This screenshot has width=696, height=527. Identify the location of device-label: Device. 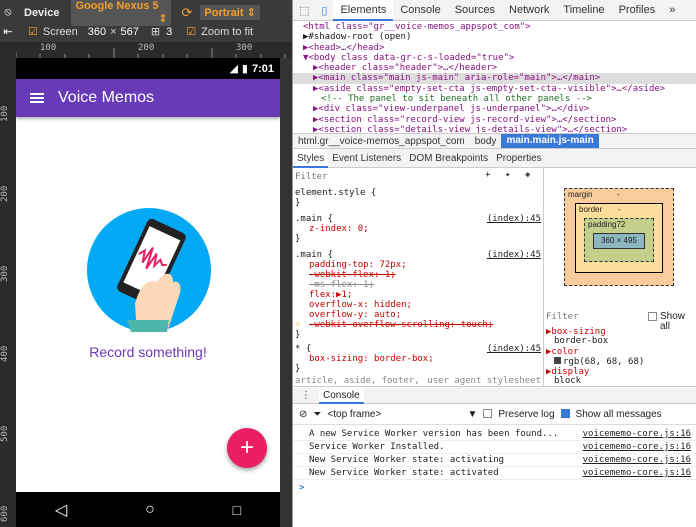
(42, 12).